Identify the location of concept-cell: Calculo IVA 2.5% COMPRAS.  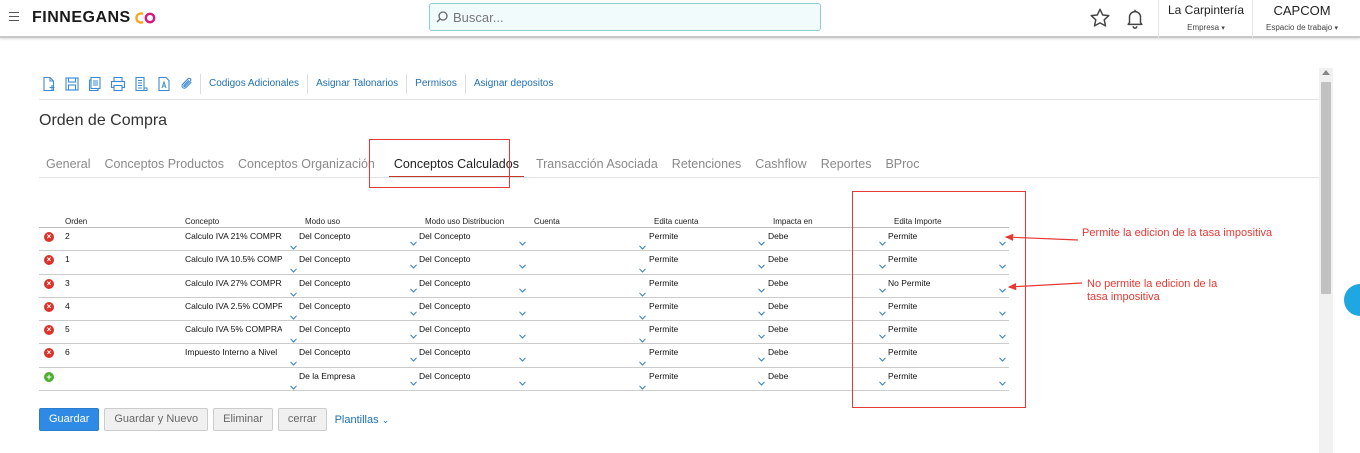
(233, 306).